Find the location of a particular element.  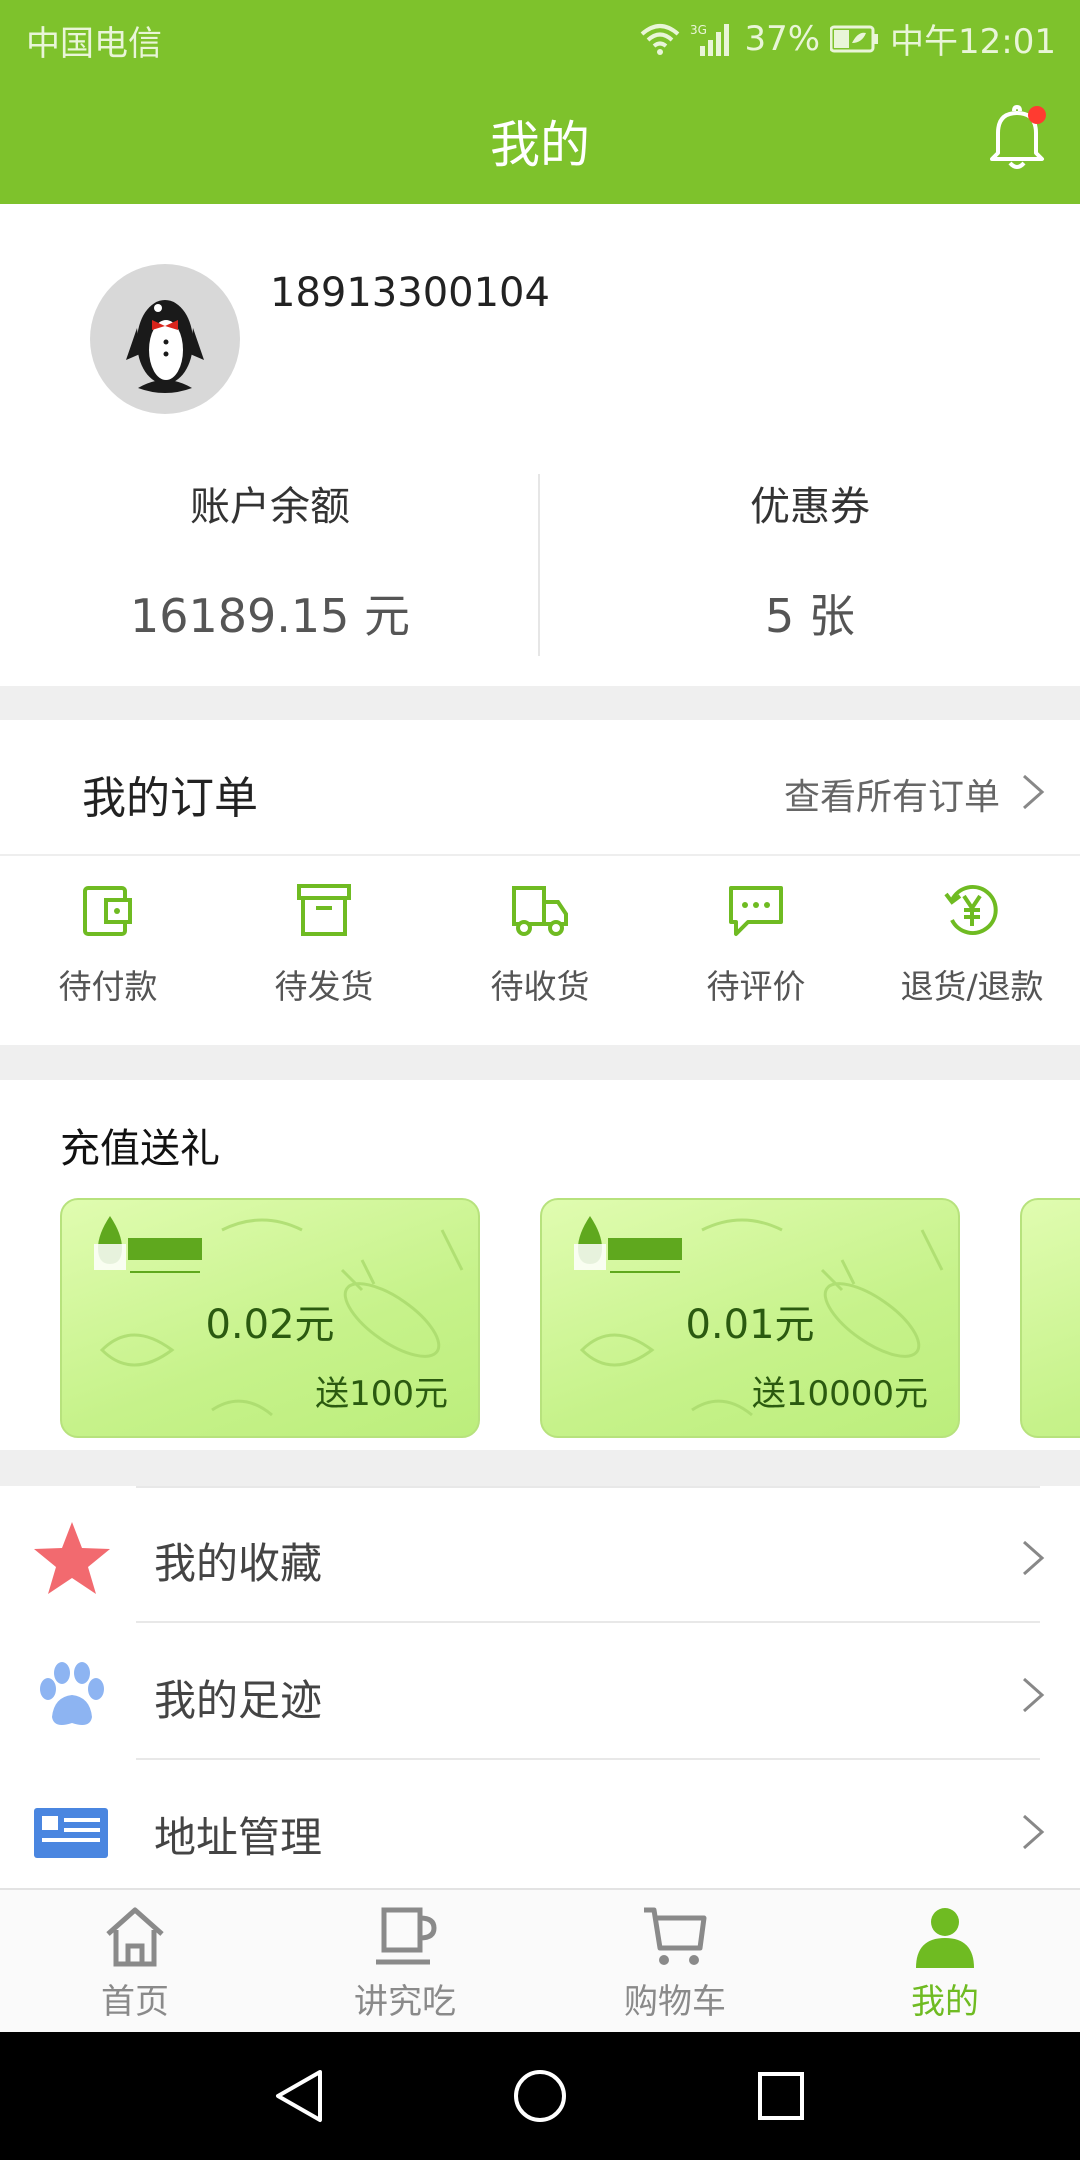

battery-icon is located at coordinates (854, 38).